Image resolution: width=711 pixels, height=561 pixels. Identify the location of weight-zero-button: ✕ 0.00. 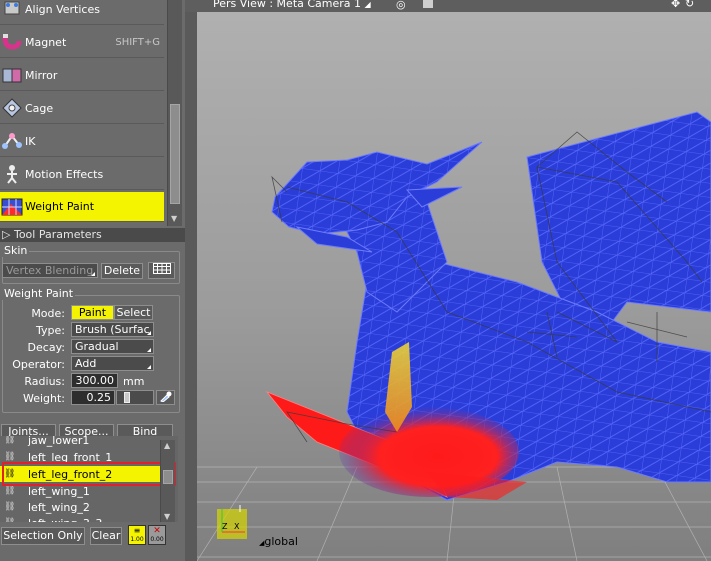
(157, 535).